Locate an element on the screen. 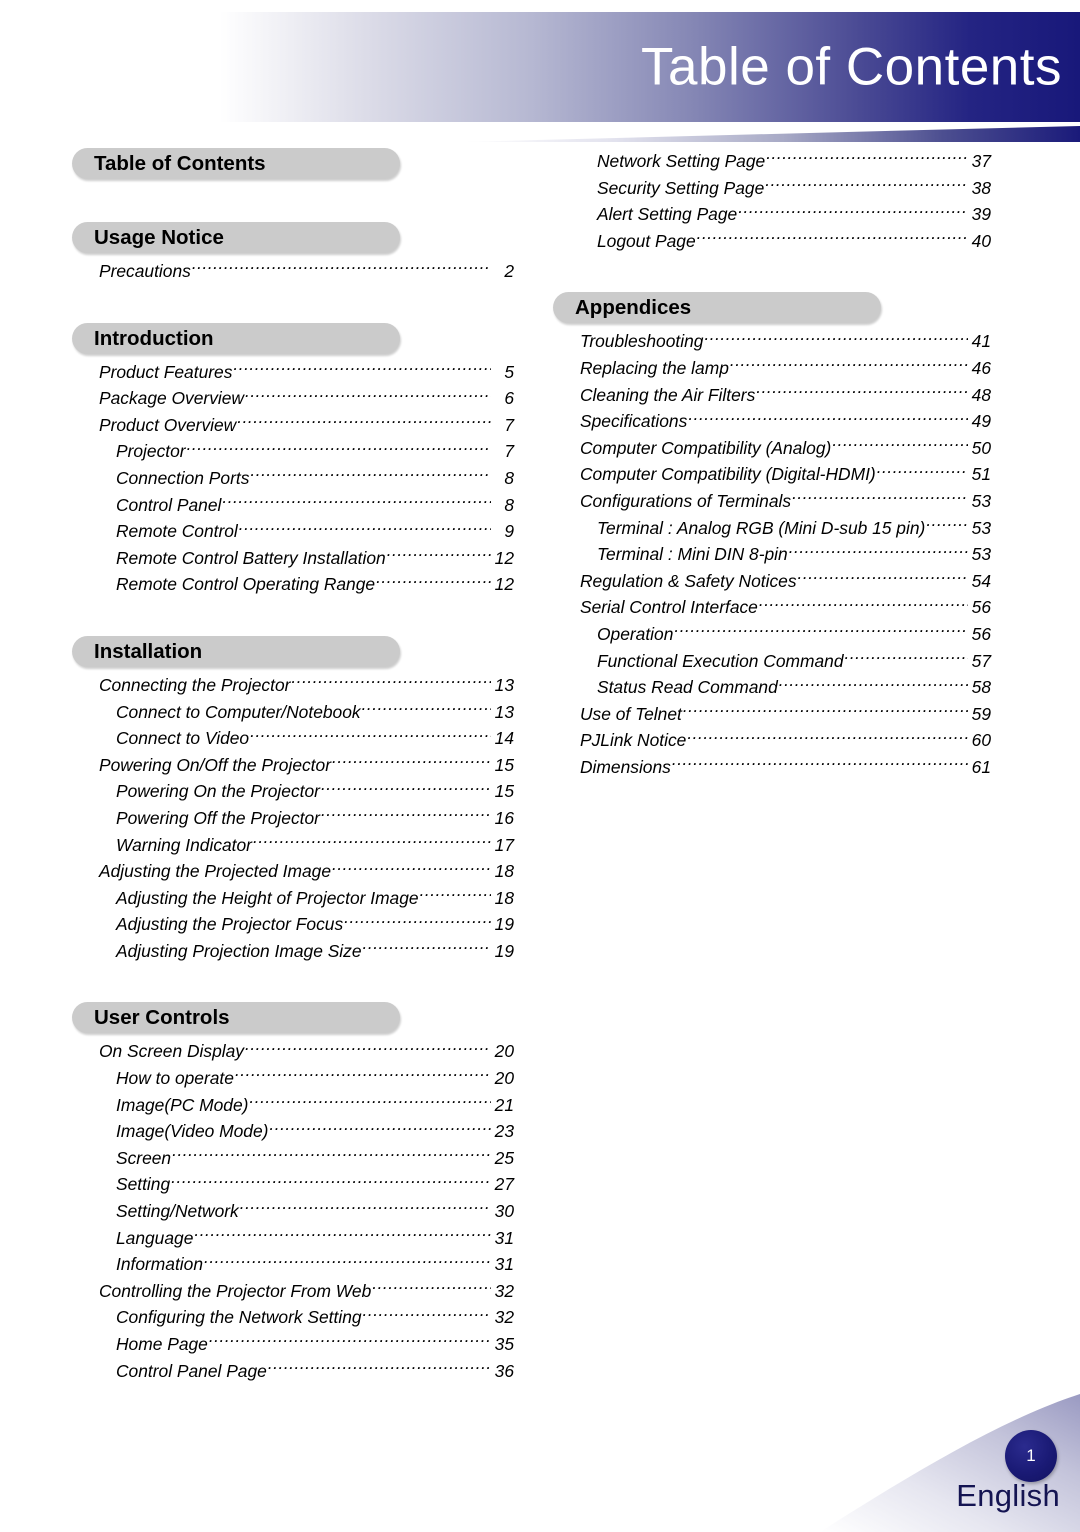 This screenshot has height=1532, width=1080. toc-entry: Image(PC Mode) 21 is located at coordinates (315, 1105).